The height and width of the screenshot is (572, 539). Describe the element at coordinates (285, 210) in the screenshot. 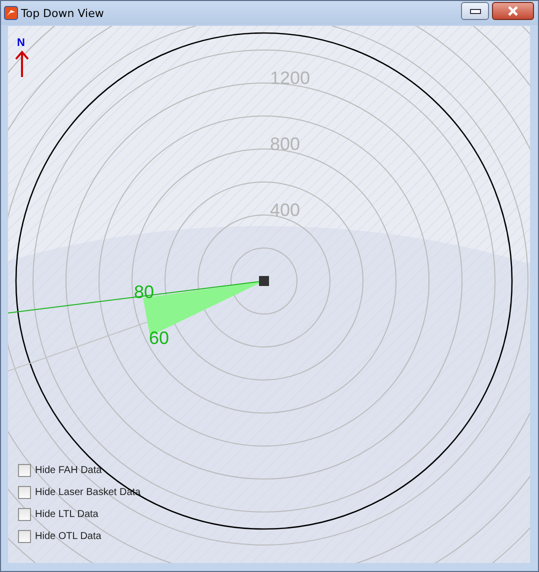

I see `range-label: 400` at that location.